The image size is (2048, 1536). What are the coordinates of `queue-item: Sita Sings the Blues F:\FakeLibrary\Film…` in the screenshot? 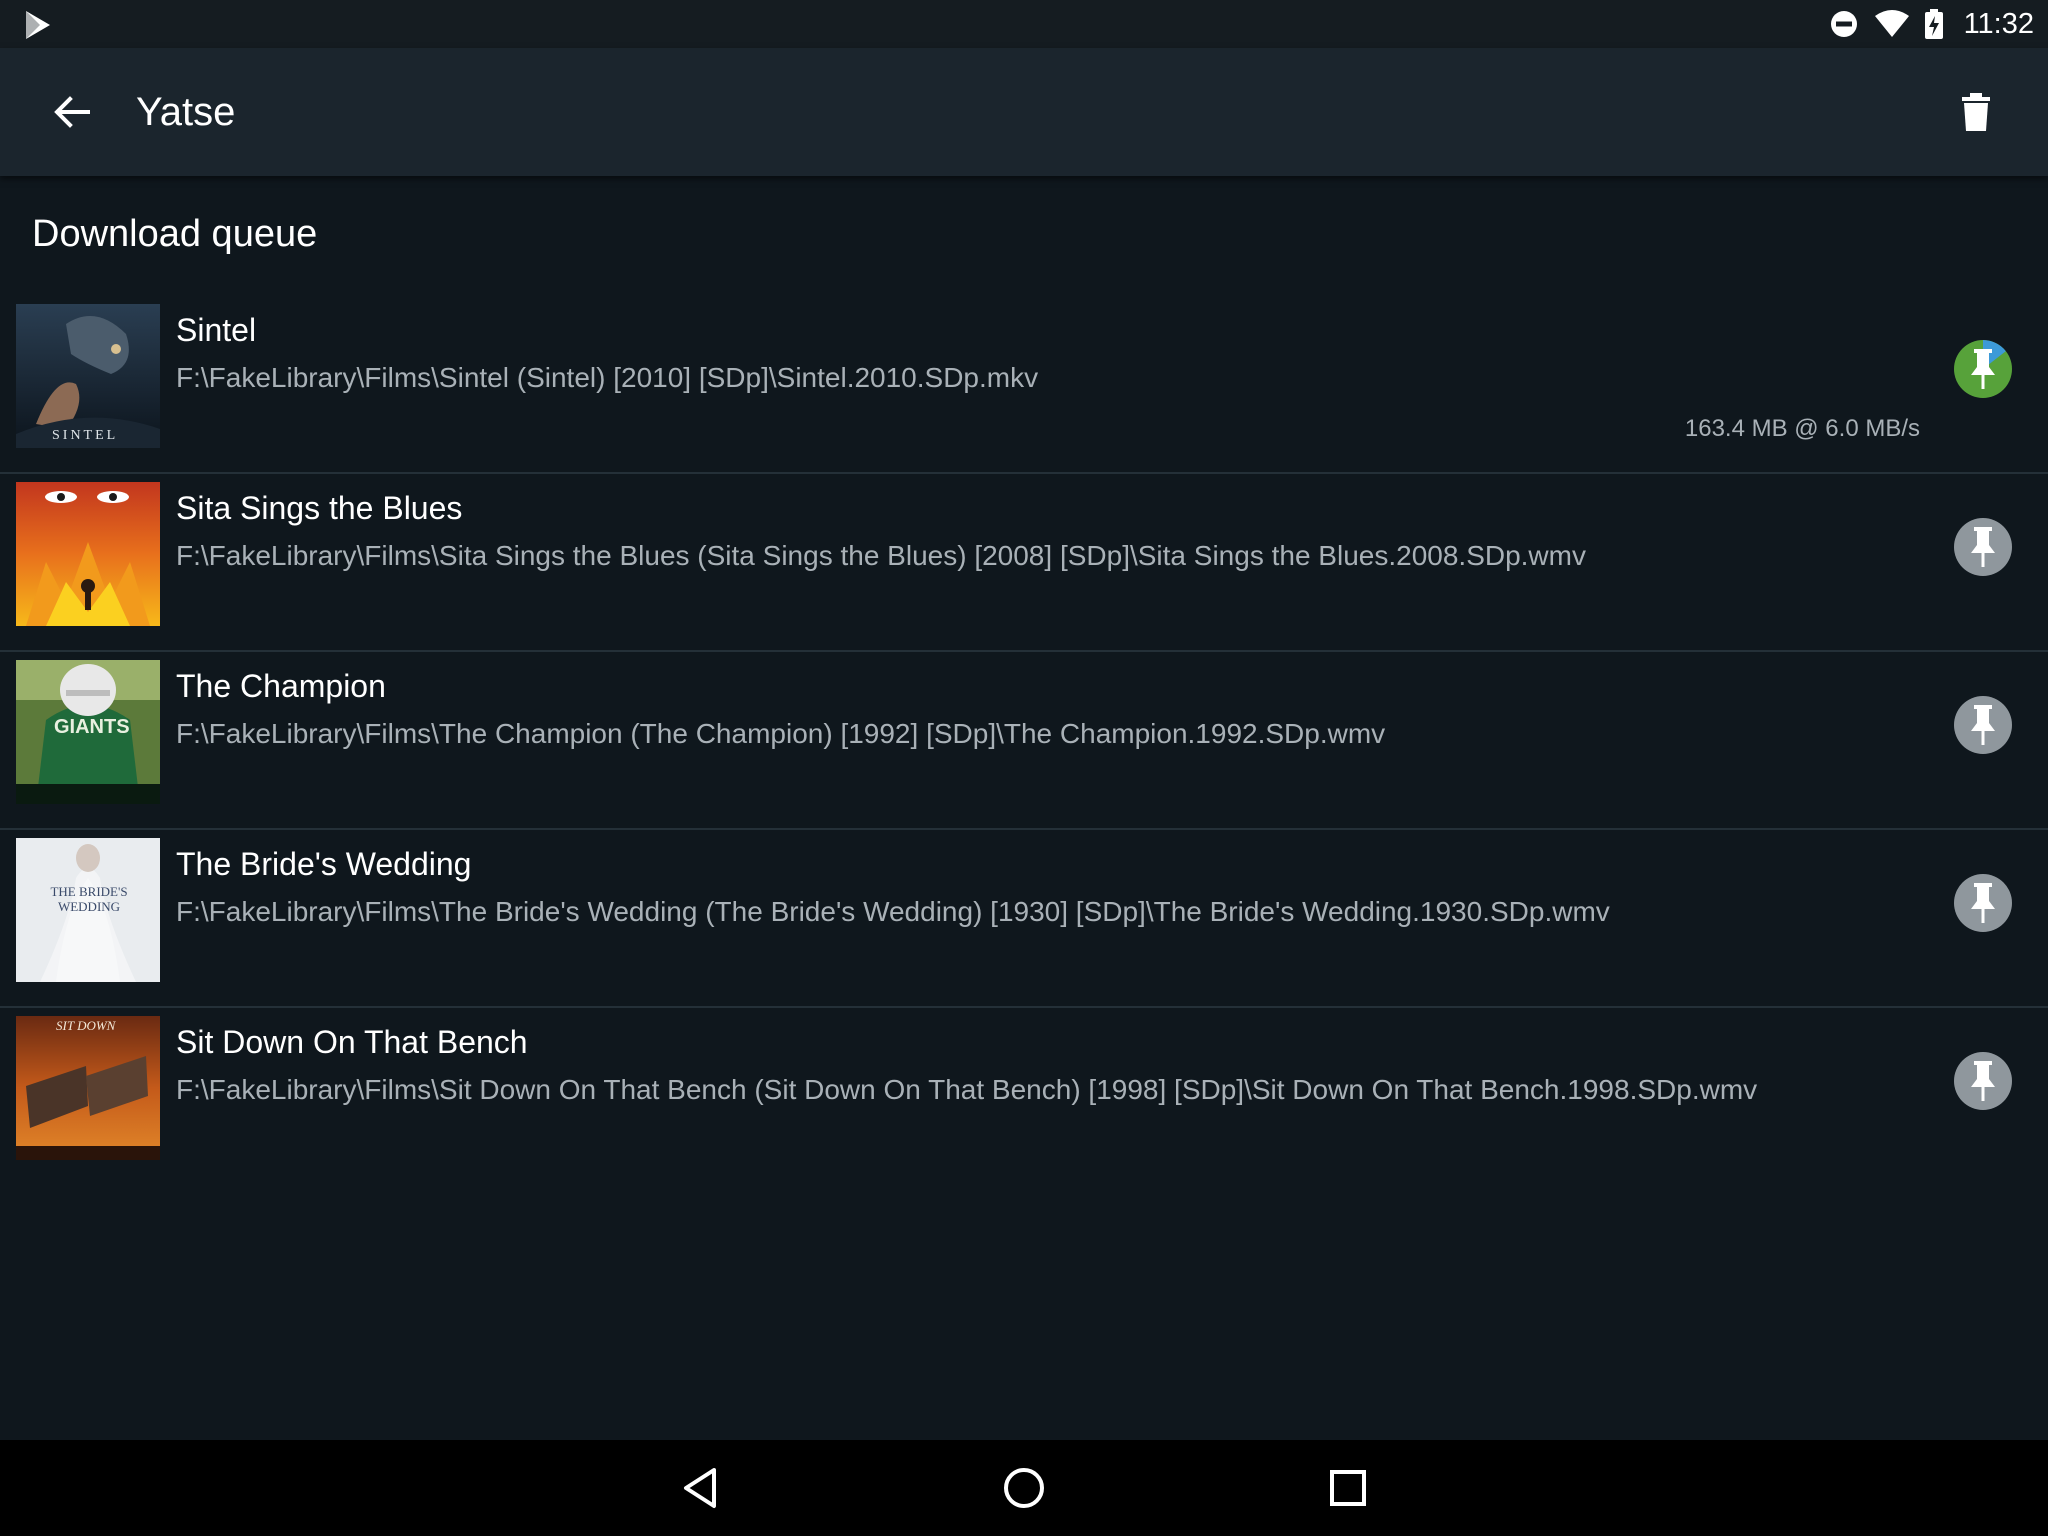 It's located at (1024, 563).